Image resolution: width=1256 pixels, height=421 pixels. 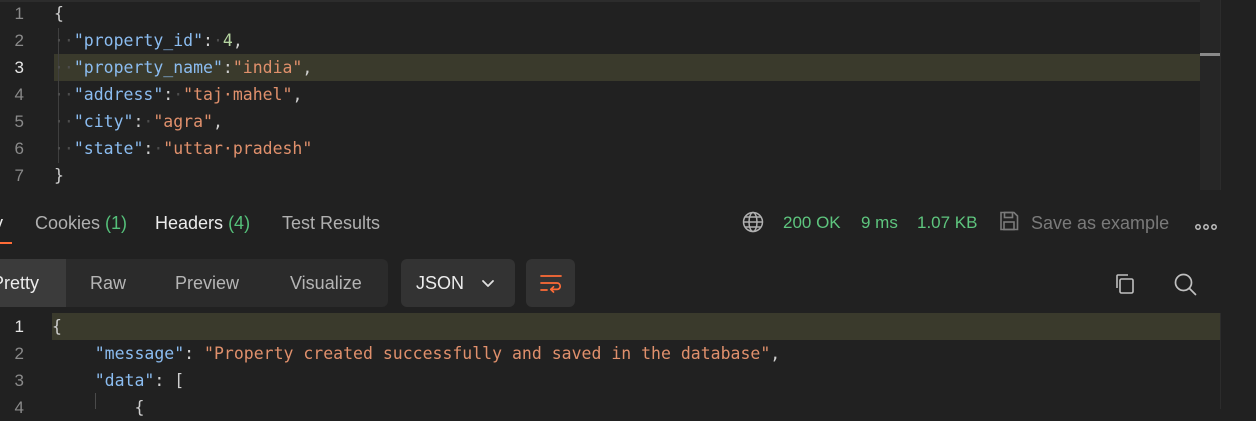 I want to click on code-text: ··"city":·"agra",, so click(x=138, y=121).